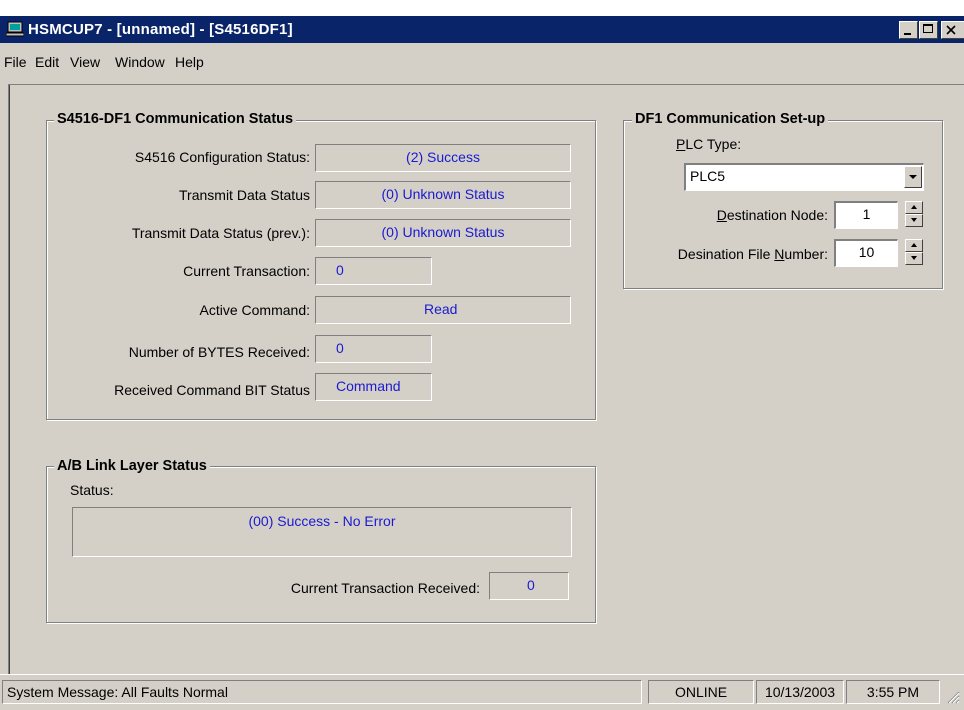 This screenshot has height=710, width=964. I want to click on dest-file-up, so click(914, 245).